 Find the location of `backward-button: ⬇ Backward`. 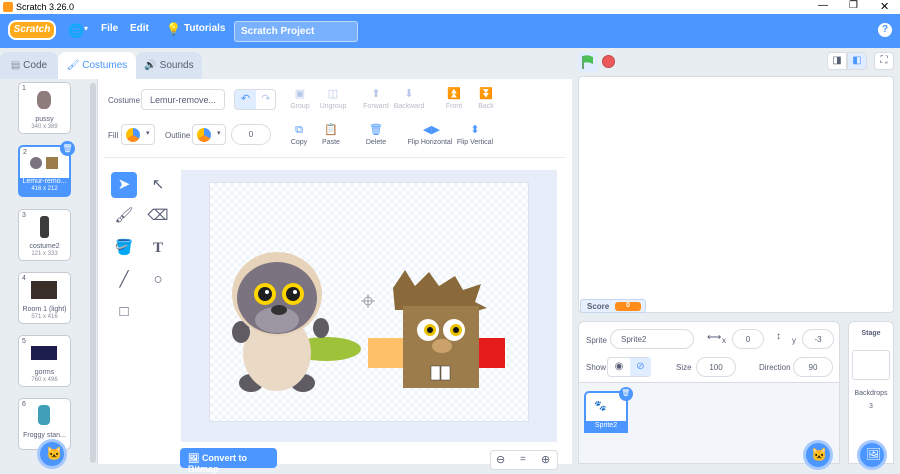

backward-button: ⬇ Backward is located at coordinates (409, 99).